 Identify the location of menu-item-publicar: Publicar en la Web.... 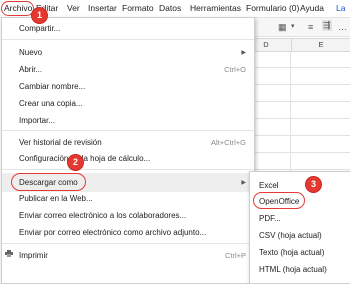
(56, 198).